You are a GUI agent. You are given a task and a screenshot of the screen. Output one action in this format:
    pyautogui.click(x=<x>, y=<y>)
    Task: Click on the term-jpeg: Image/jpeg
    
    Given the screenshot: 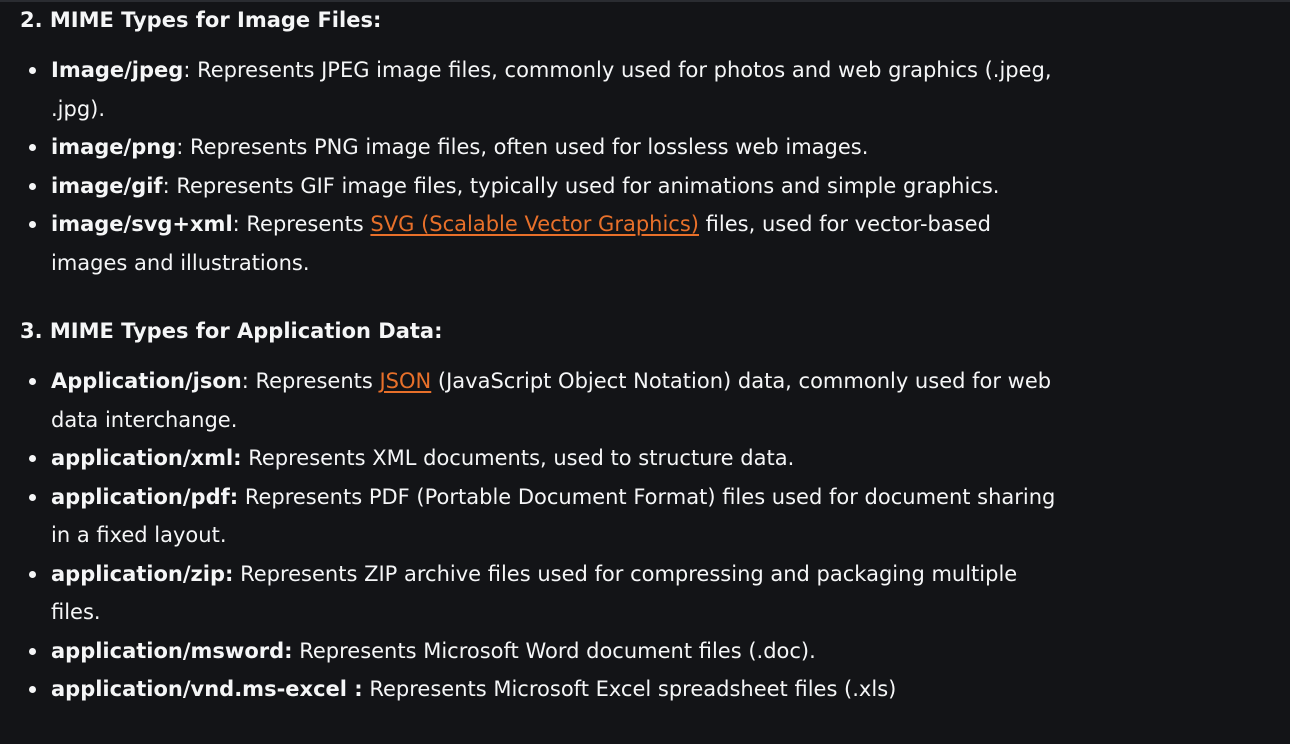 What is the action you would take?
    pyautogui.click(x=117, y=70)
    